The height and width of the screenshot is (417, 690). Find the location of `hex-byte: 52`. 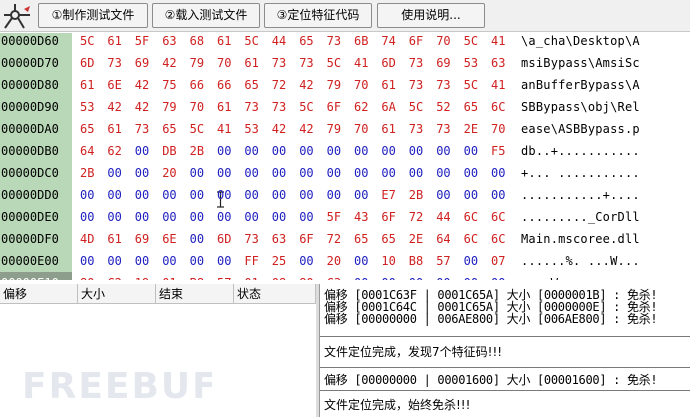

hex-byte: 52 is located at coordinates (445, 107).